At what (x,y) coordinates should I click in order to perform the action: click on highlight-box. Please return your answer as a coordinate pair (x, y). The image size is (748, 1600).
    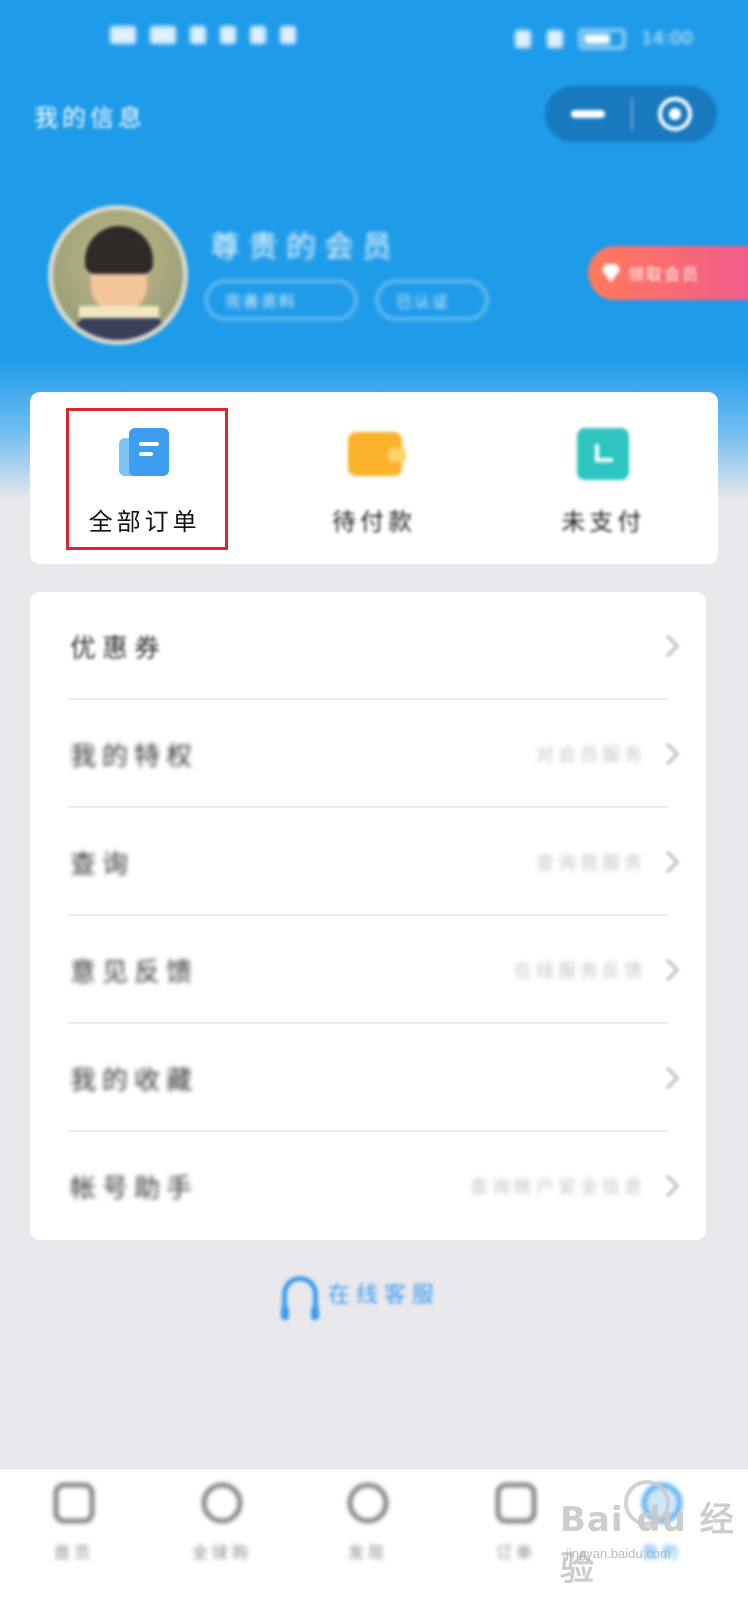
    Looking at the image, I should click on (147, 479).